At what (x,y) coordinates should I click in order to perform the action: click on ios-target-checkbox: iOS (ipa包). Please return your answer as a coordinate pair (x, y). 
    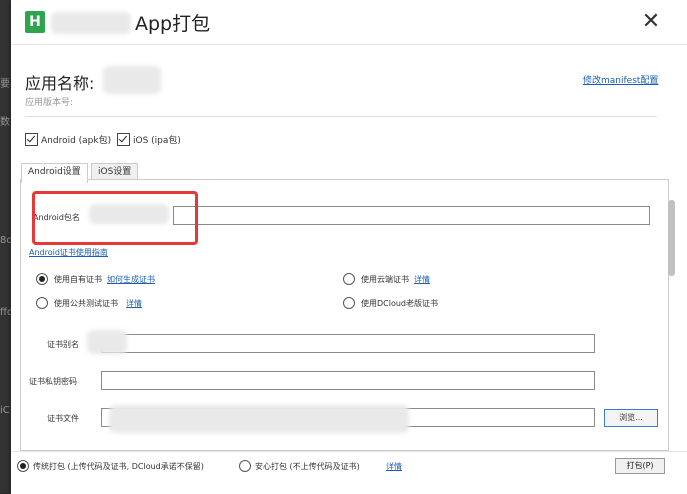
    Looking at the image, I should click on (149, 139).